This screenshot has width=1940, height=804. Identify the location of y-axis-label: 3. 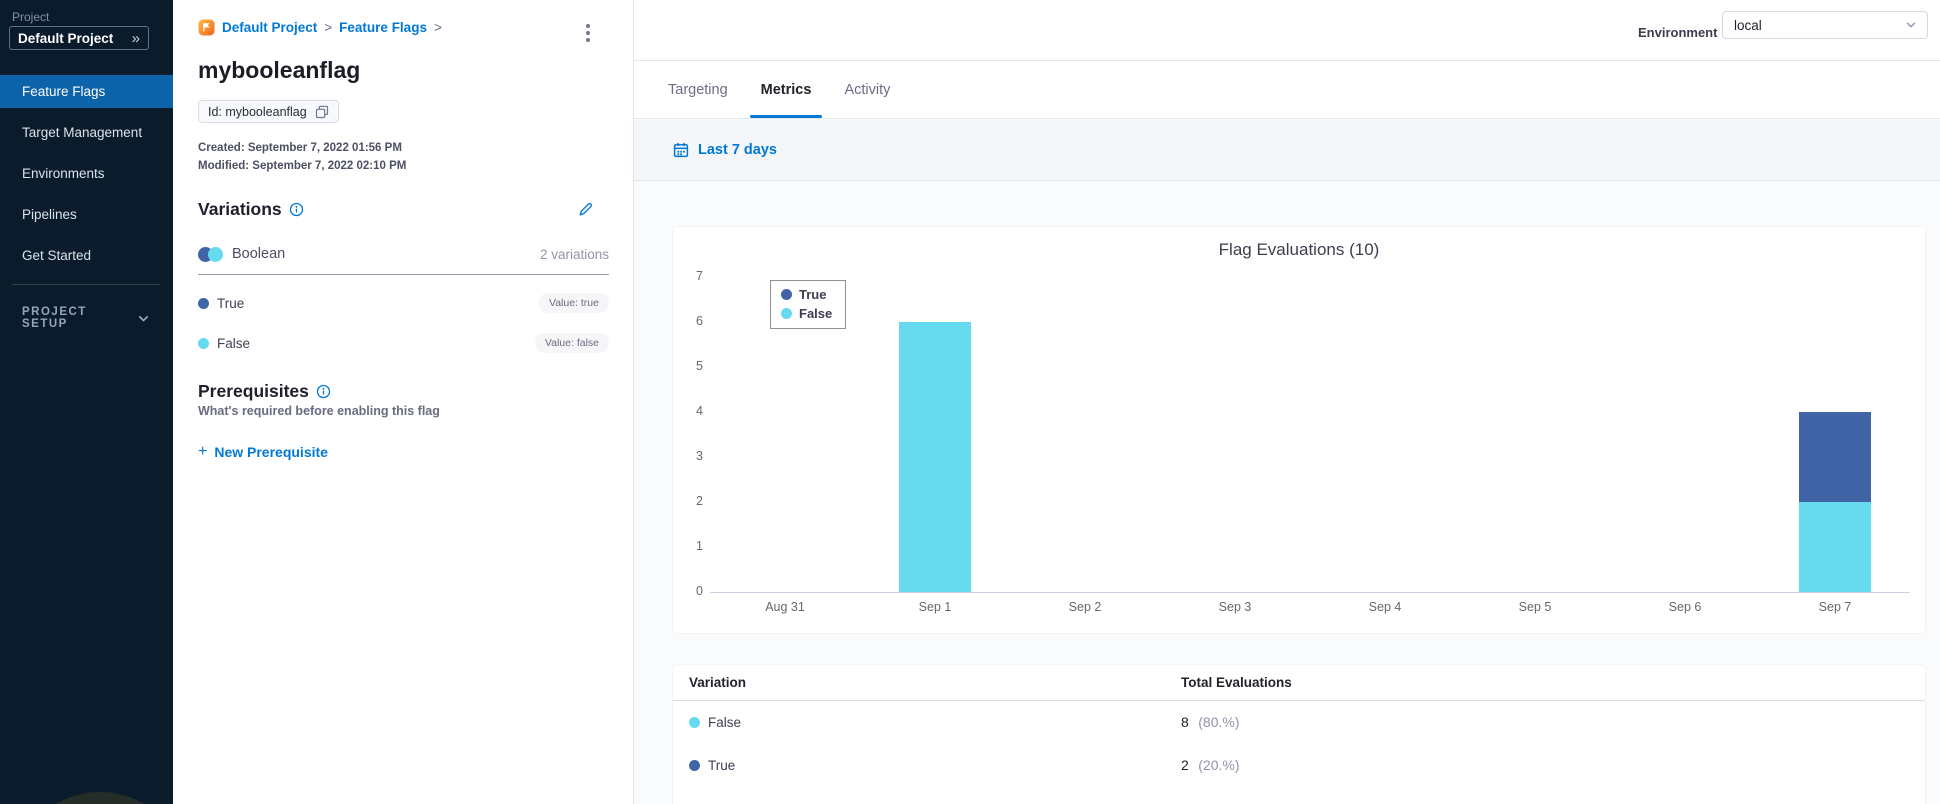
(699, 456).